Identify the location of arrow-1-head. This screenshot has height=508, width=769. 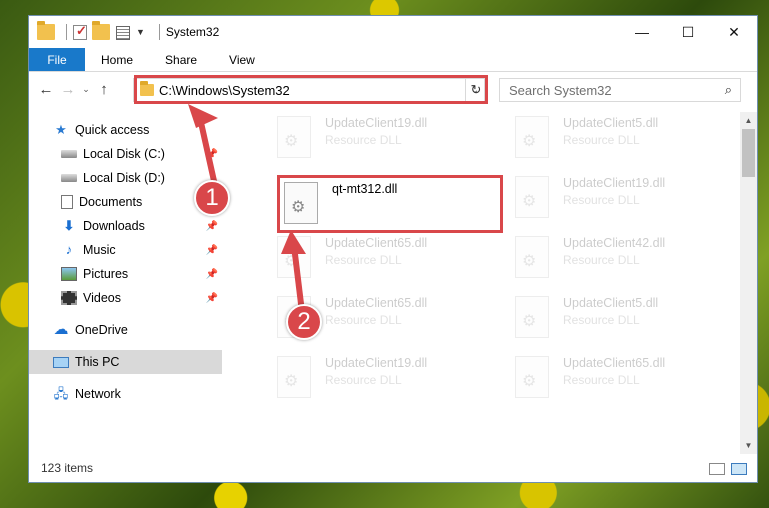
(203, 116).